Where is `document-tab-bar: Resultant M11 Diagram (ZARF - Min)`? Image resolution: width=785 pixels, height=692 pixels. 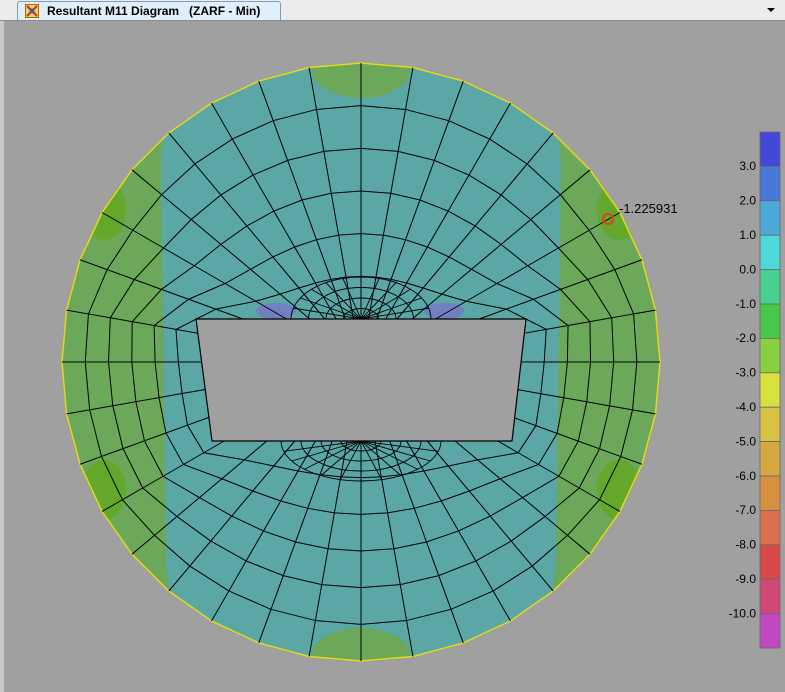
document-tab-bar: Resultant M11 Diagram (ZARF - Min) is located at coordinates (392, 10).